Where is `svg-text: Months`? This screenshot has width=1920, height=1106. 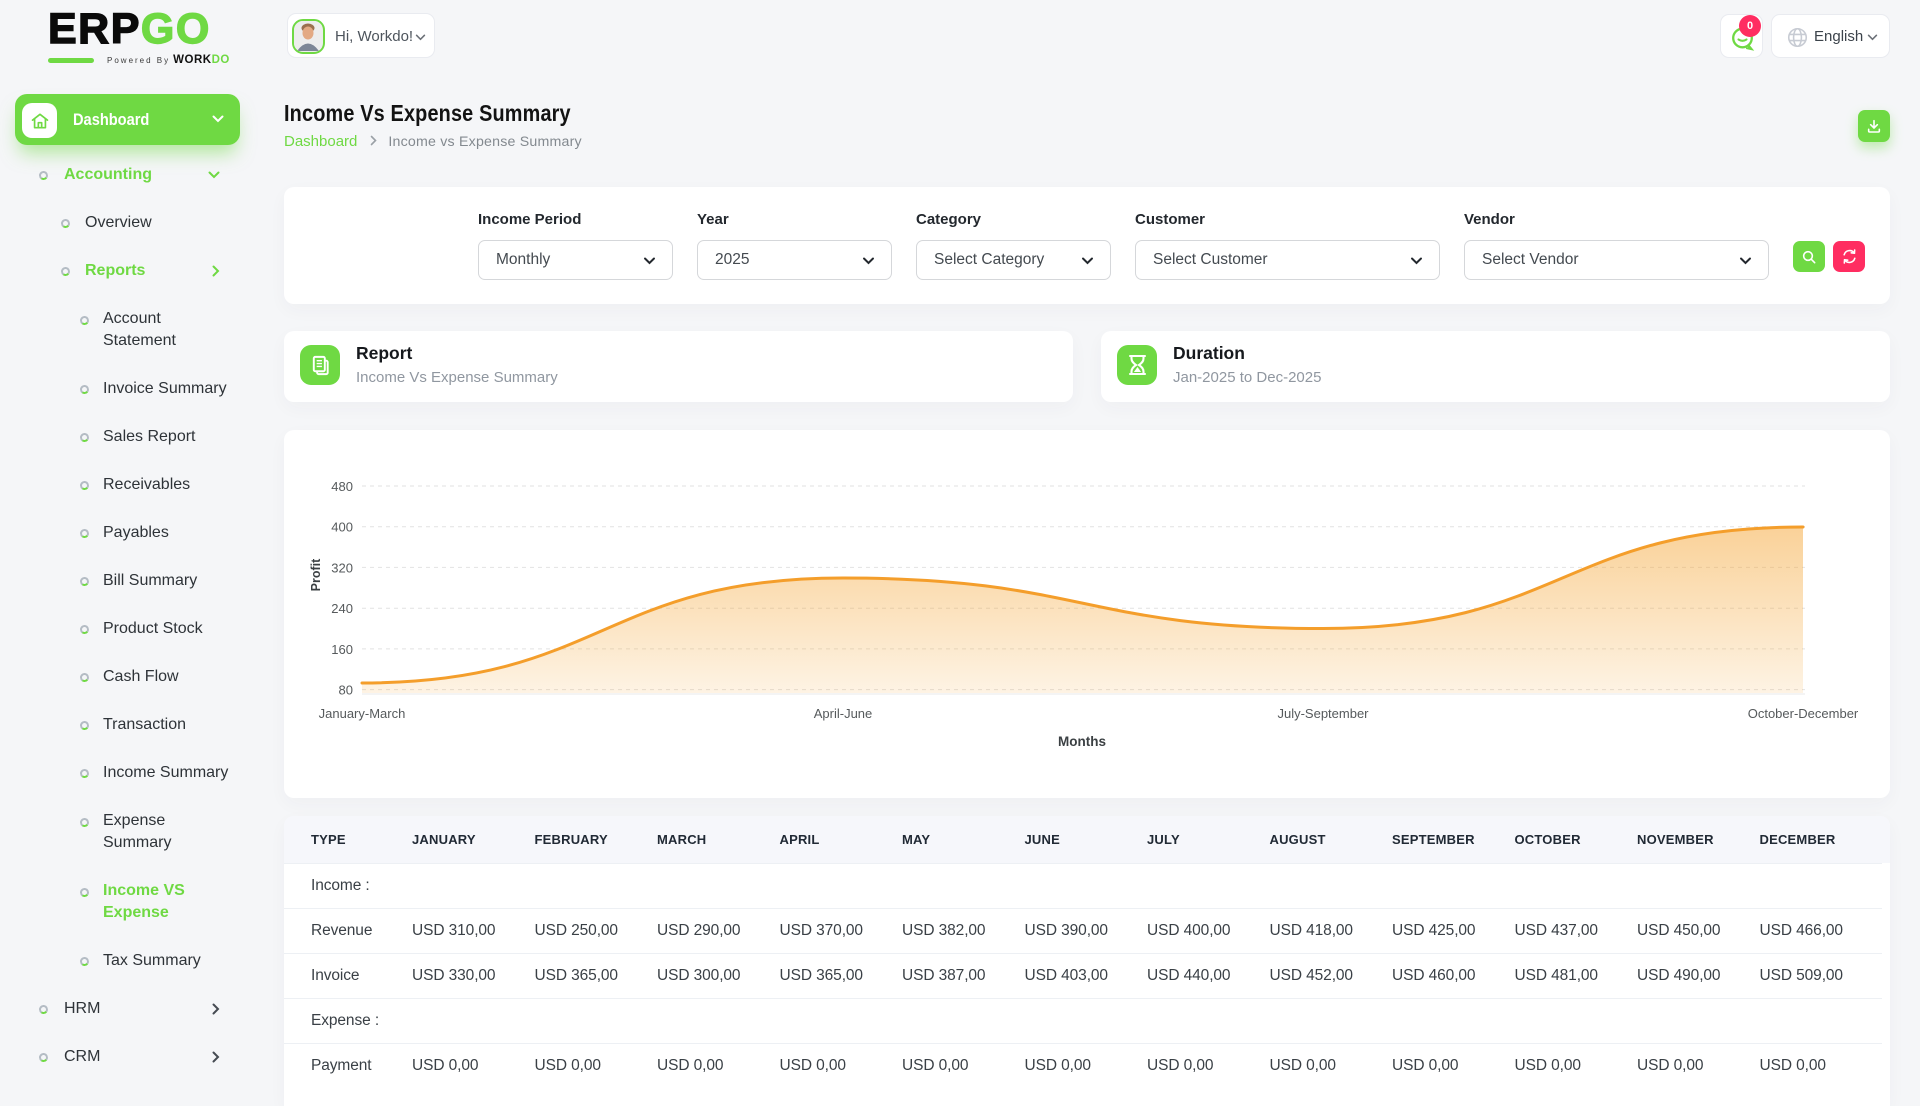
svg-text: Months is located at coordinates (1082, 741).